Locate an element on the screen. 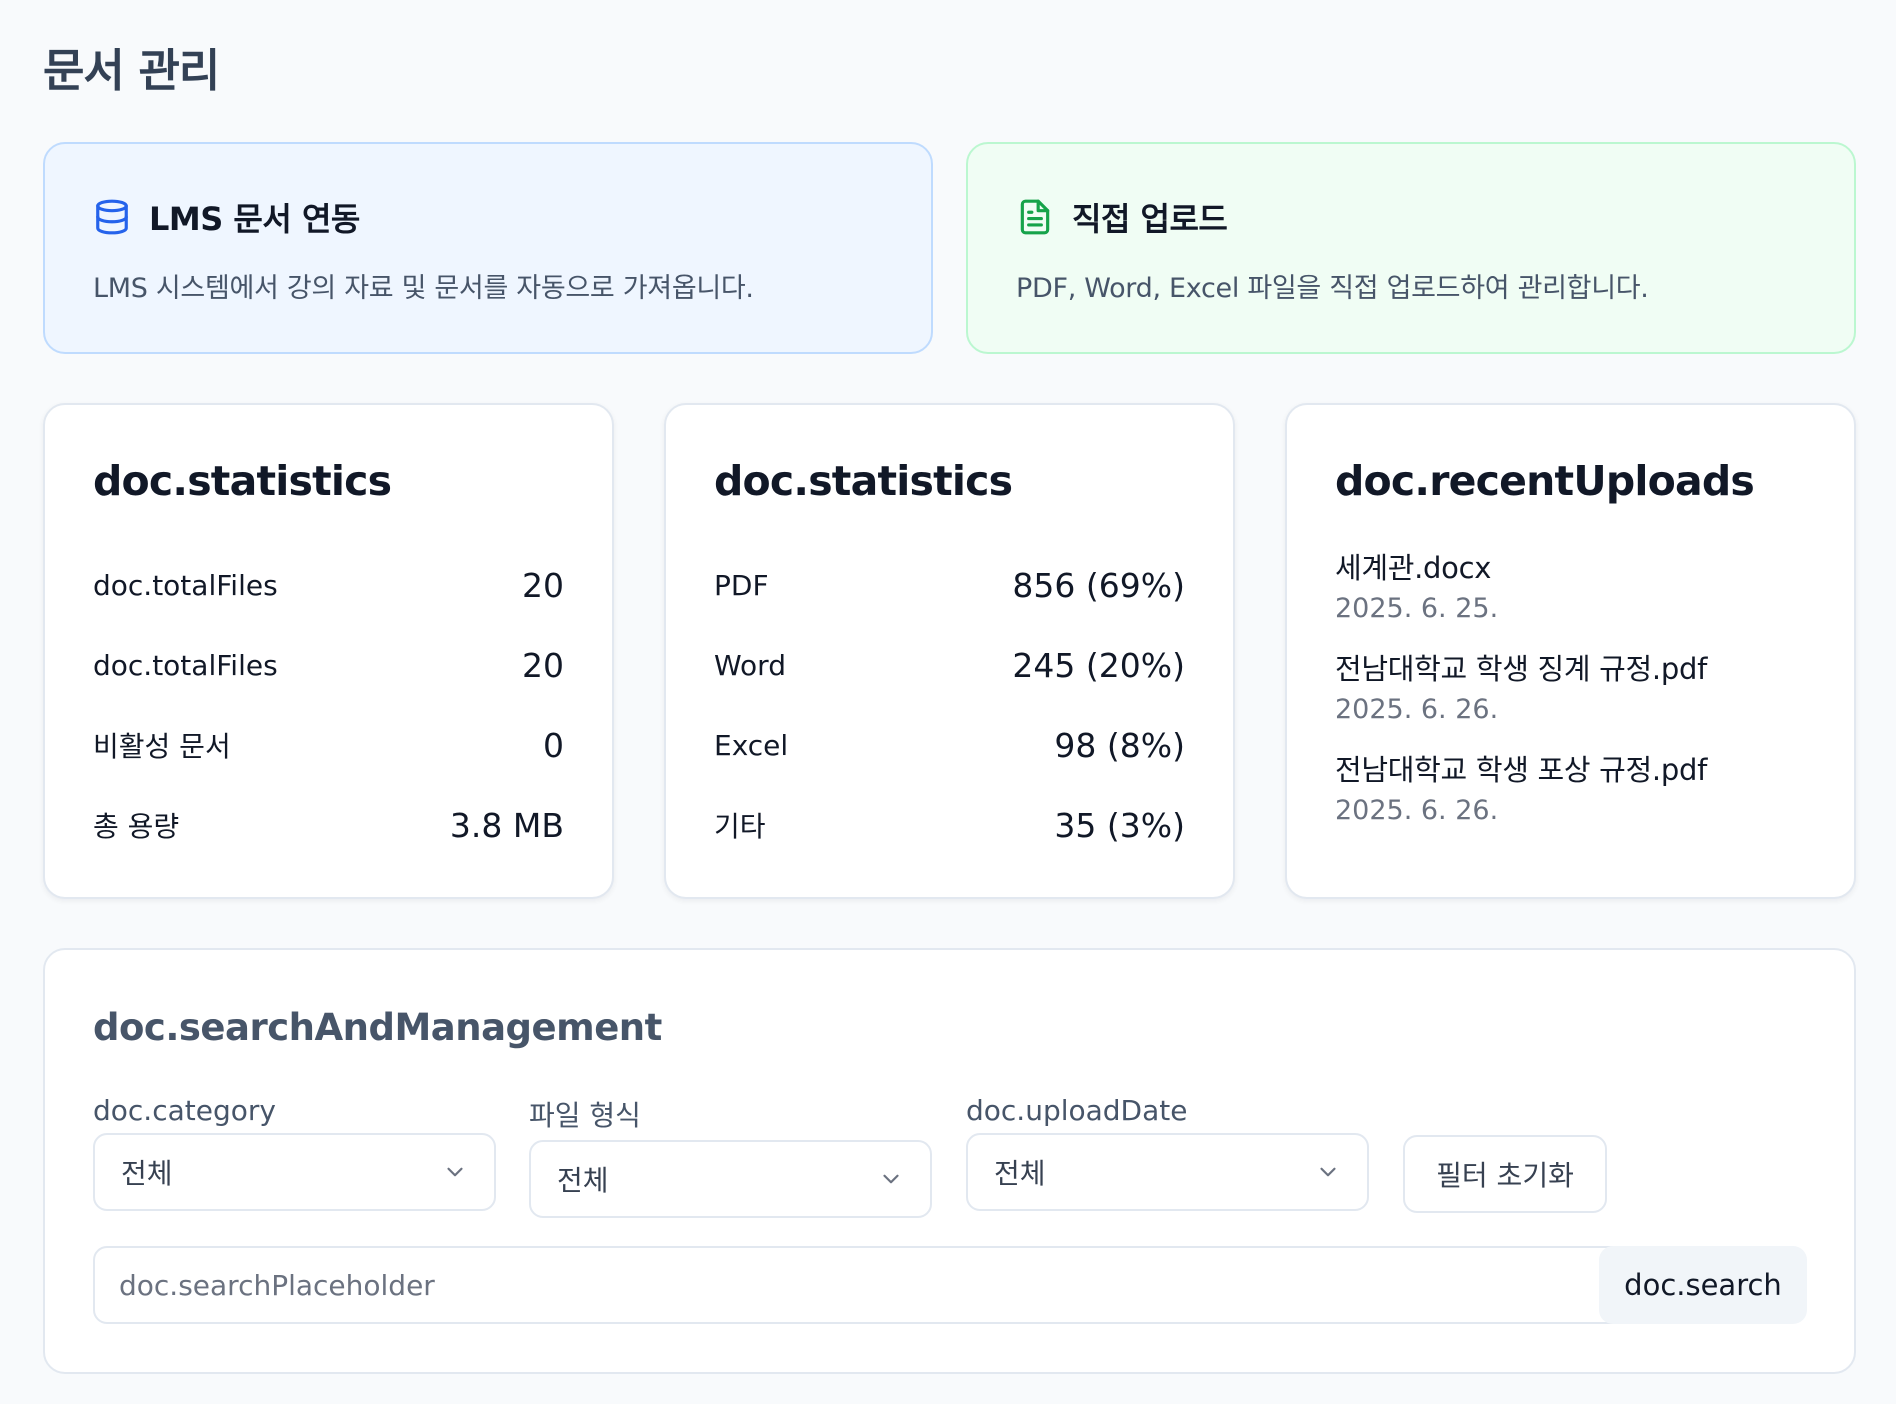  stat-label: 기타 is located at coordinates (740, 826).